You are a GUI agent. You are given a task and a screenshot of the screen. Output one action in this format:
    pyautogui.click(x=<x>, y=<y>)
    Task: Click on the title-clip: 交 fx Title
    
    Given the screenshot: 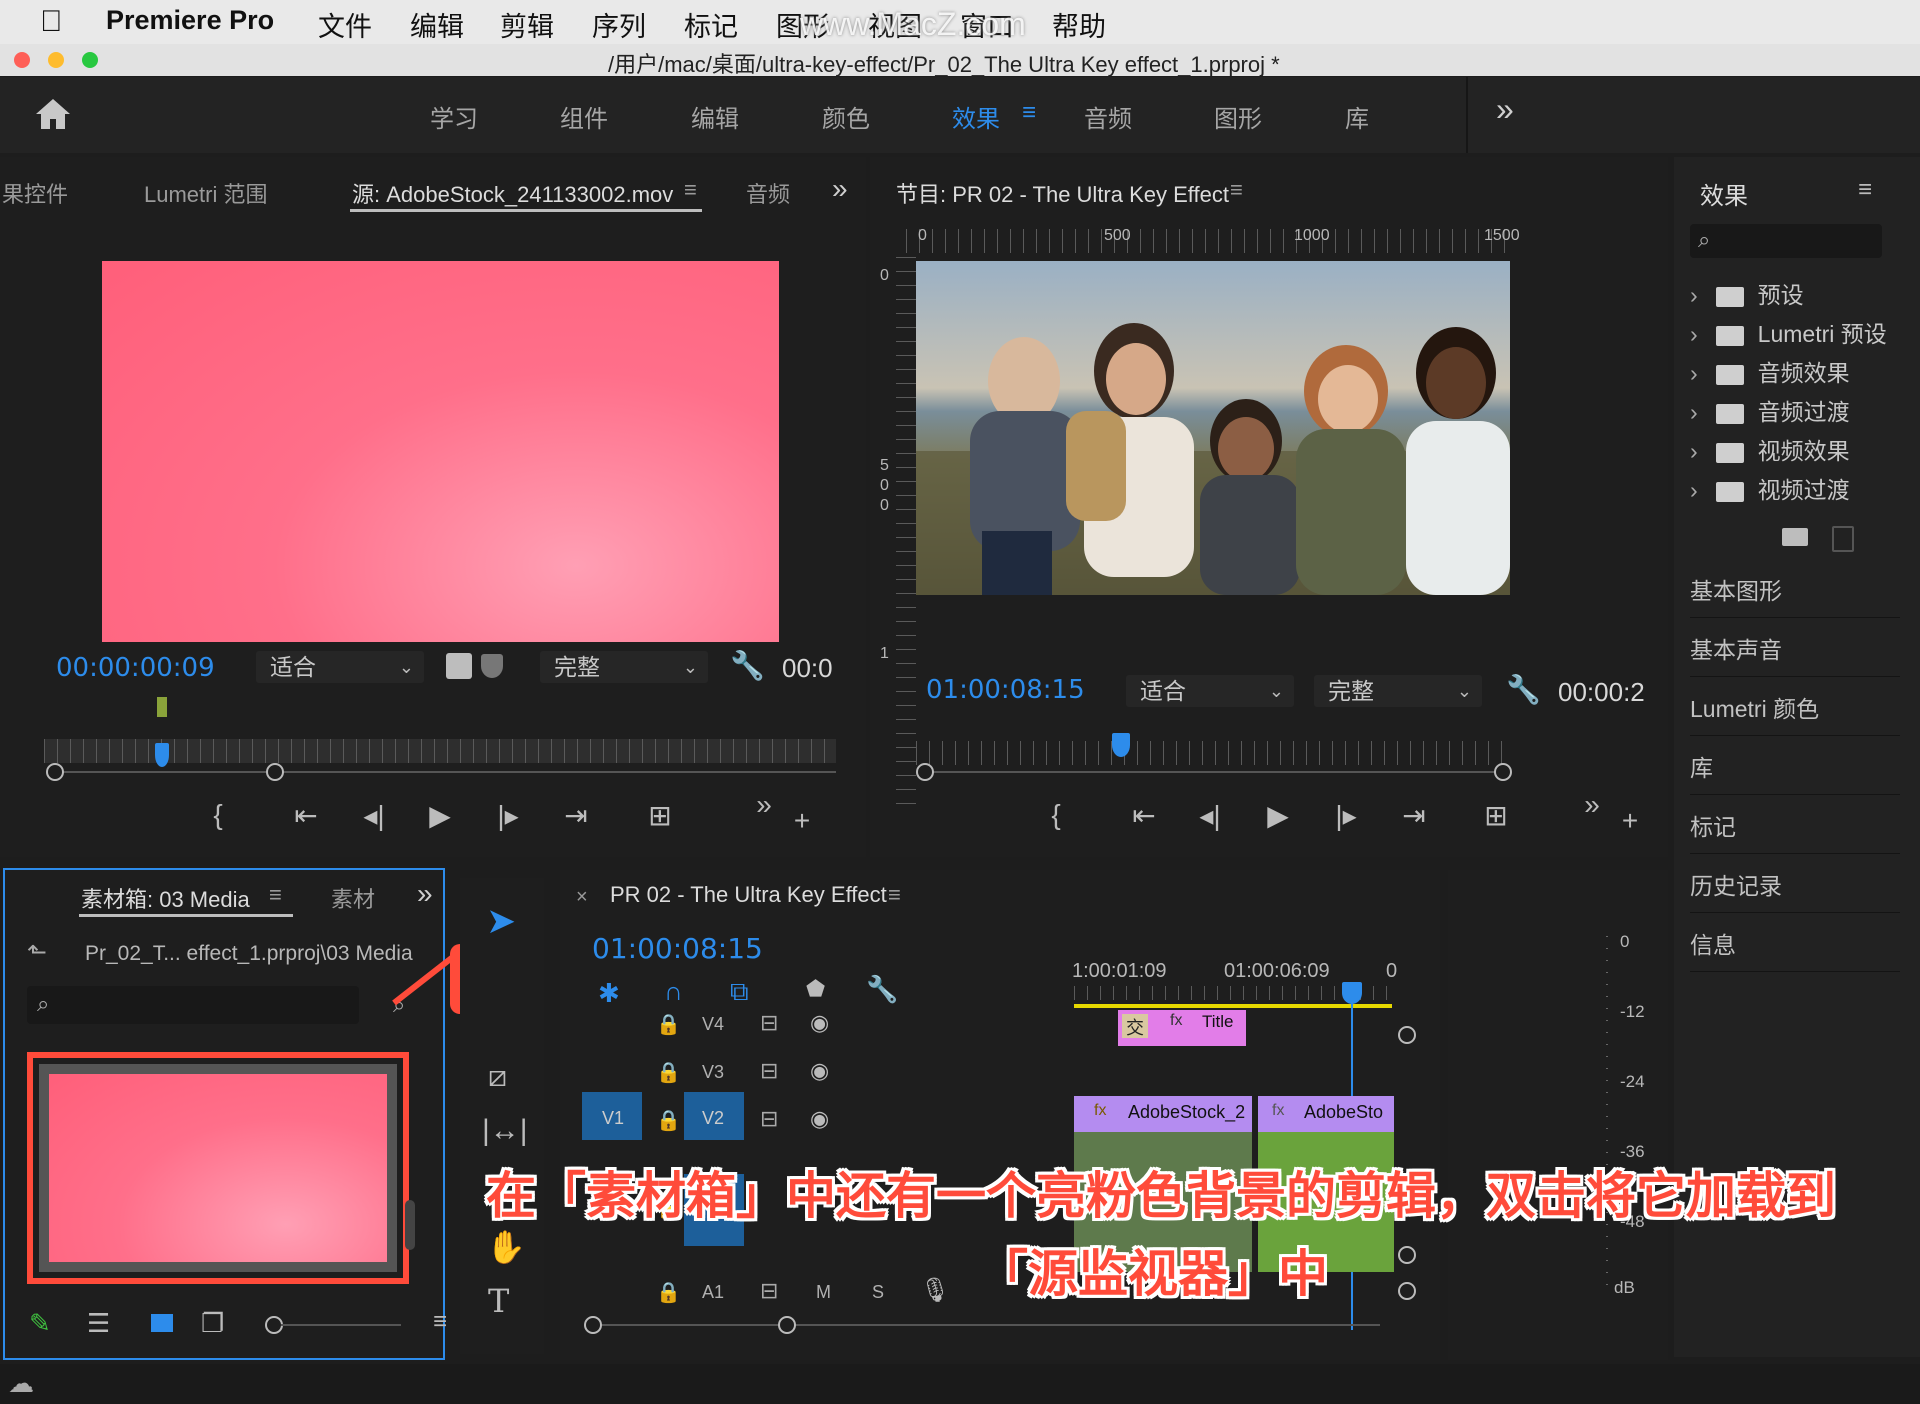 What is the action you would take?
    pyautogui.click(x=1182, y=1028)
    